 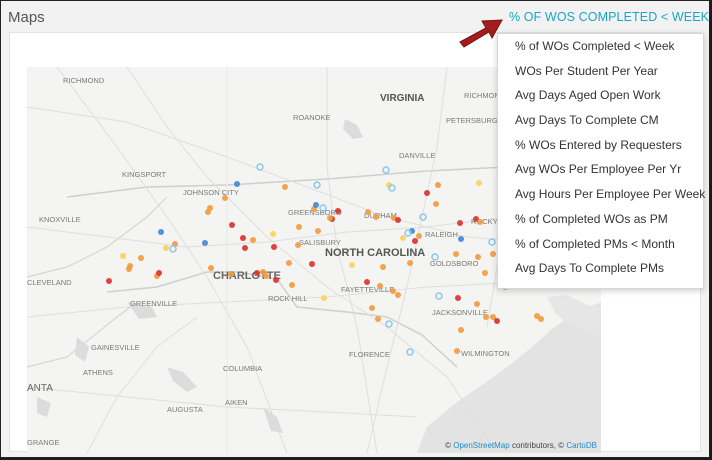 I want to click on city-label: RICHMOND, so click(x=84, y=80).